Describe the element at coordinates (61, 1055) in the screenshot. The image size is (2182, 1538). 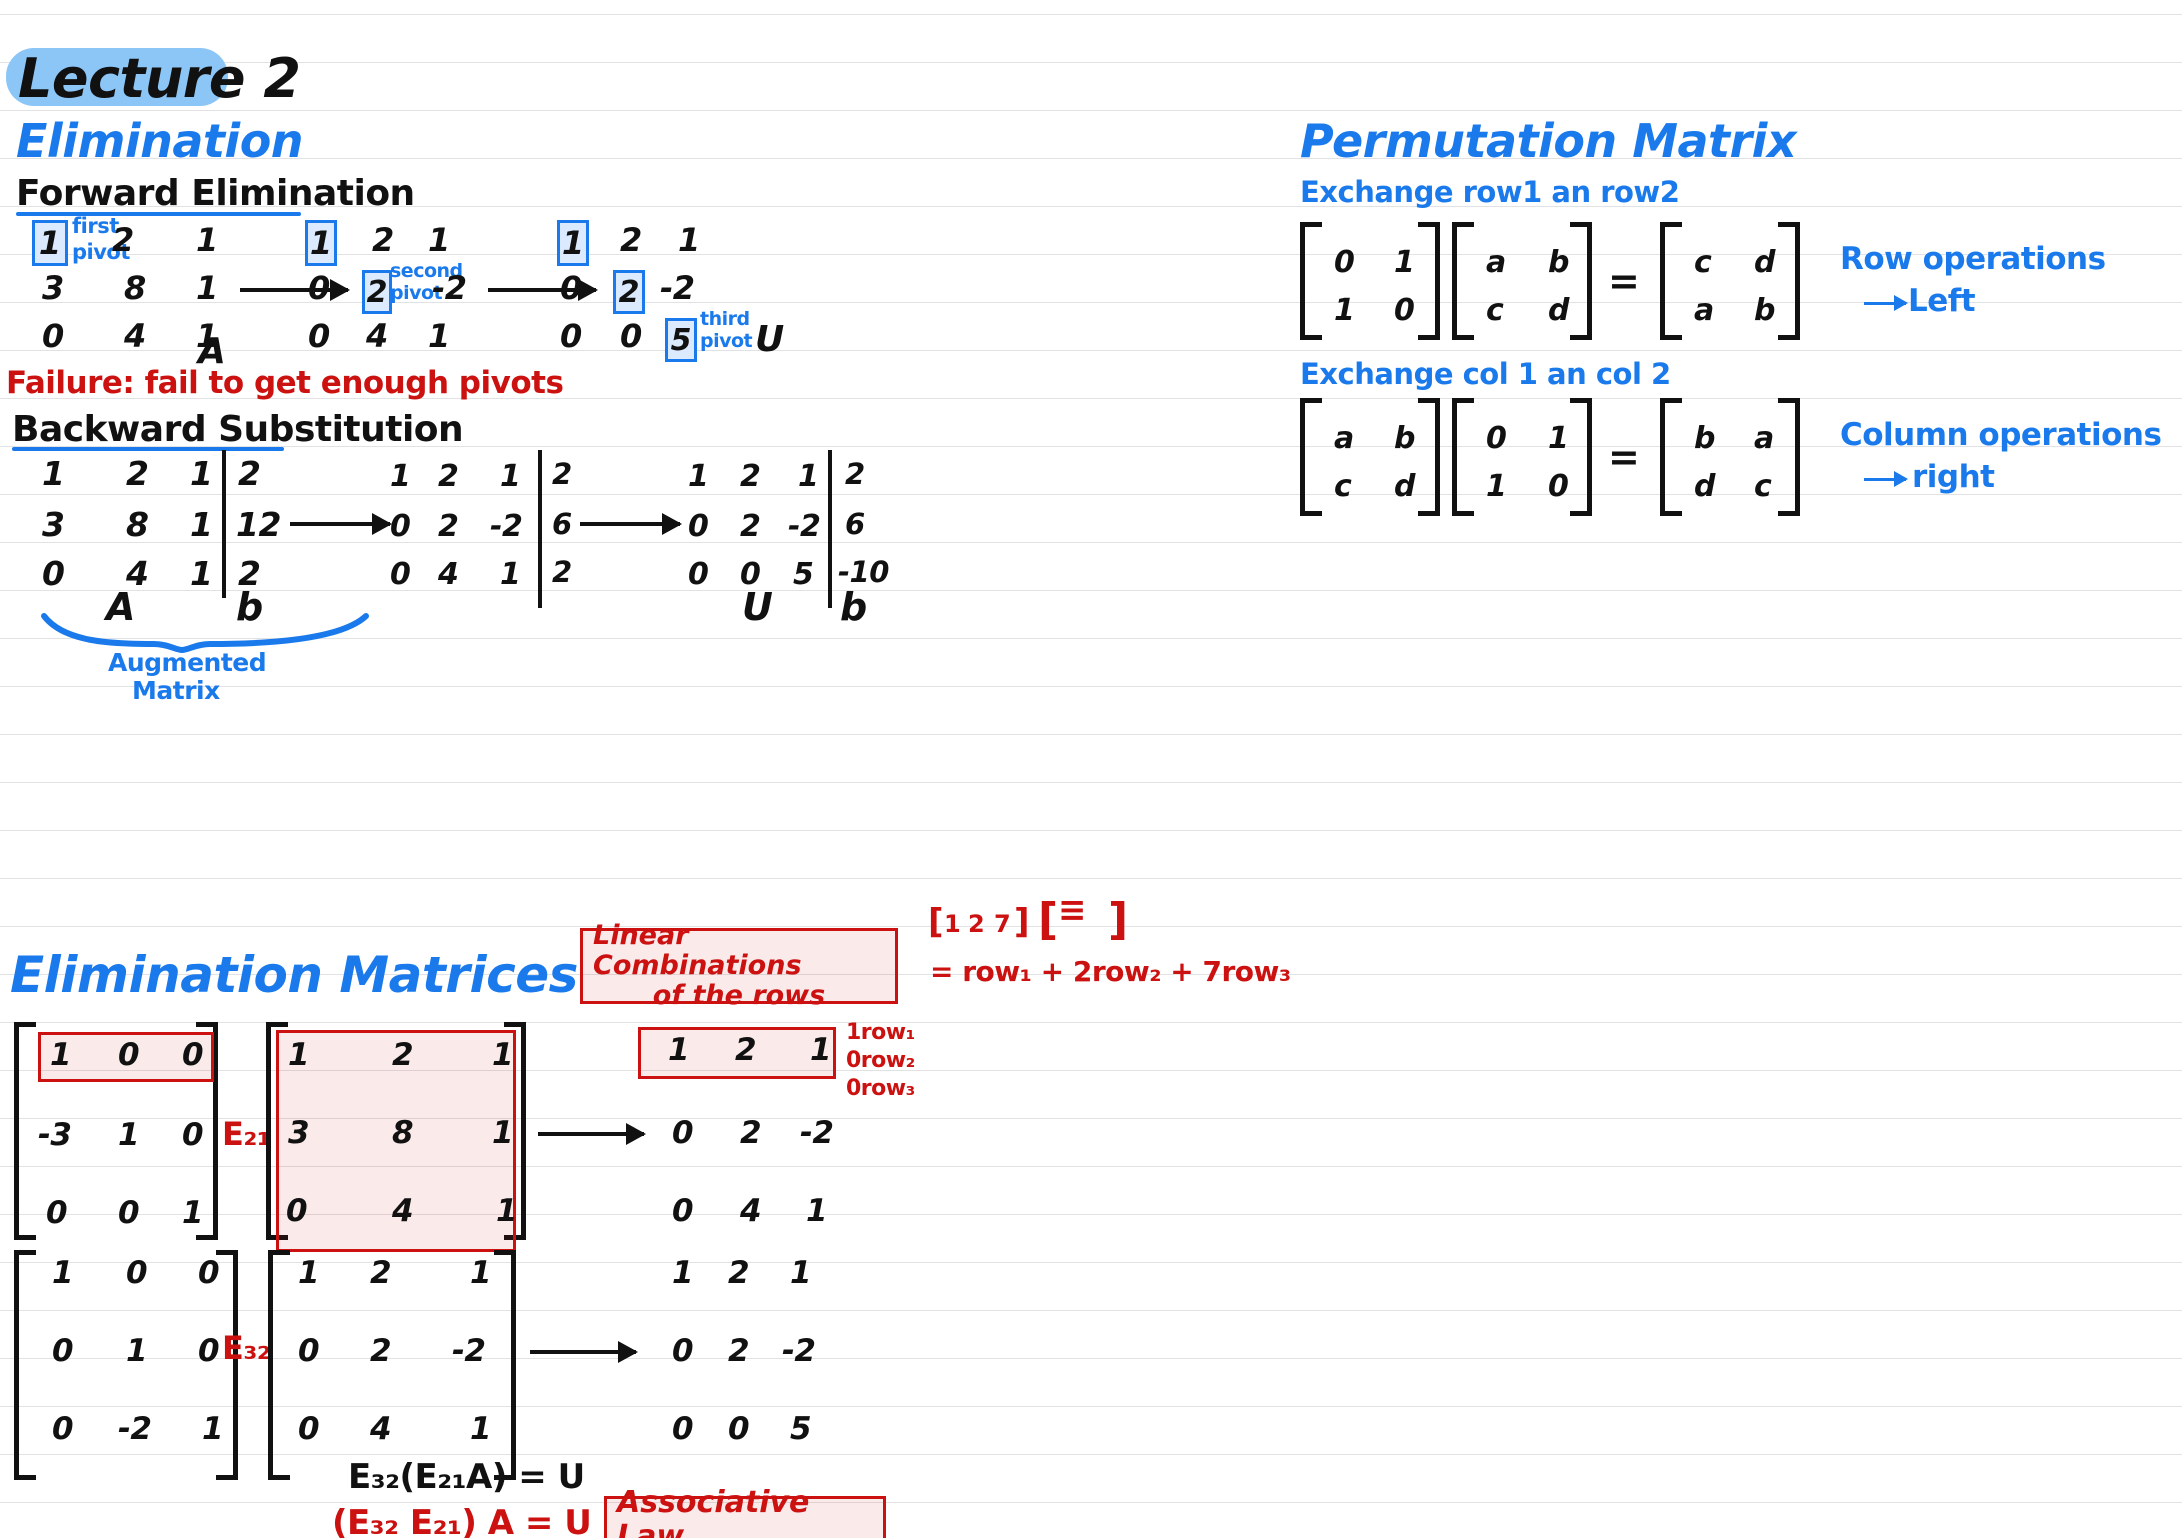
I see `E21-r0c0: 1` at that location.